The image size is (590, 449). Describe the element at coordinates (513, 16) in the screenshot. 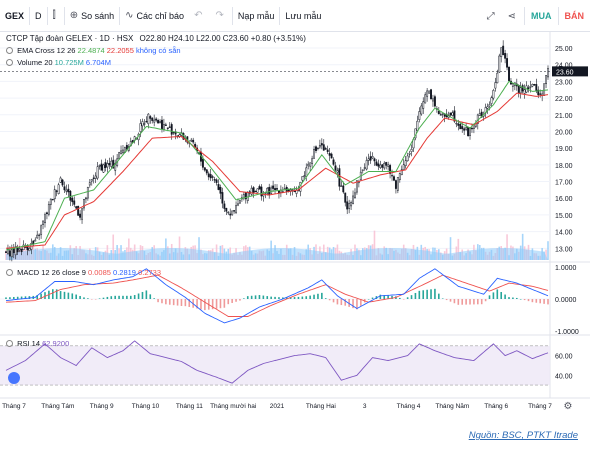

I see `share-button: ⋖` at that location.